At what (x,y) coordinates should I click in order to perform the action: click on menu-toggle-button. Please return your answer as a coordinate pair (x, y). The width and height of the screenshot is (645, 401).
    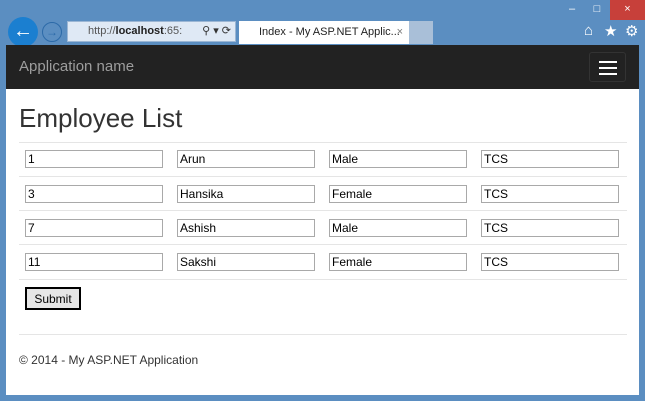
    Looking at the image, I should click on (607, 67).